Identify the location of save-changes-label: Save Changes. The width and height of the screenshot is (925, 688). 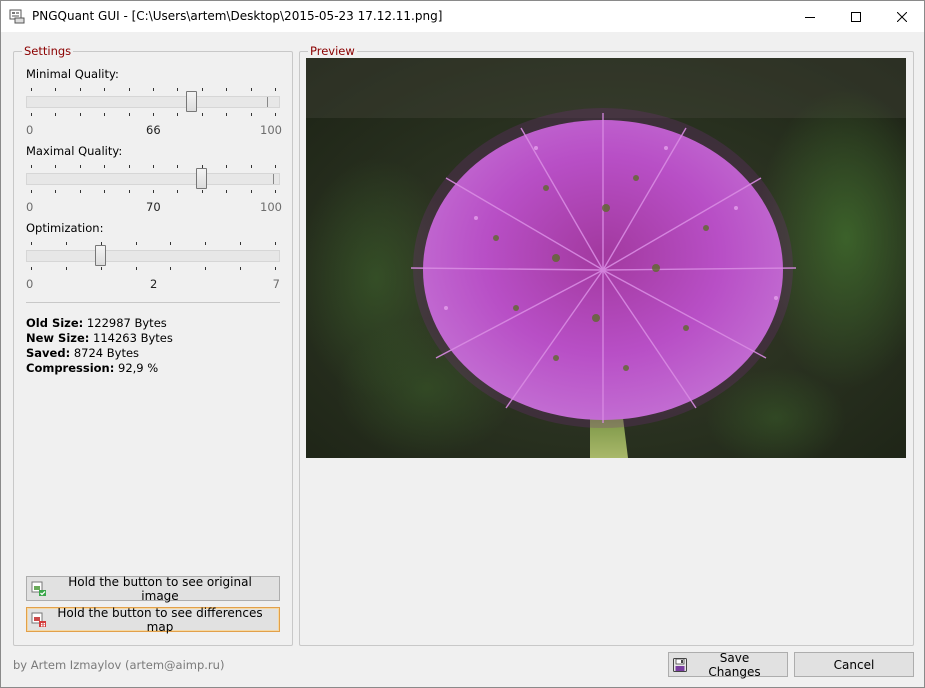
(734, 664).